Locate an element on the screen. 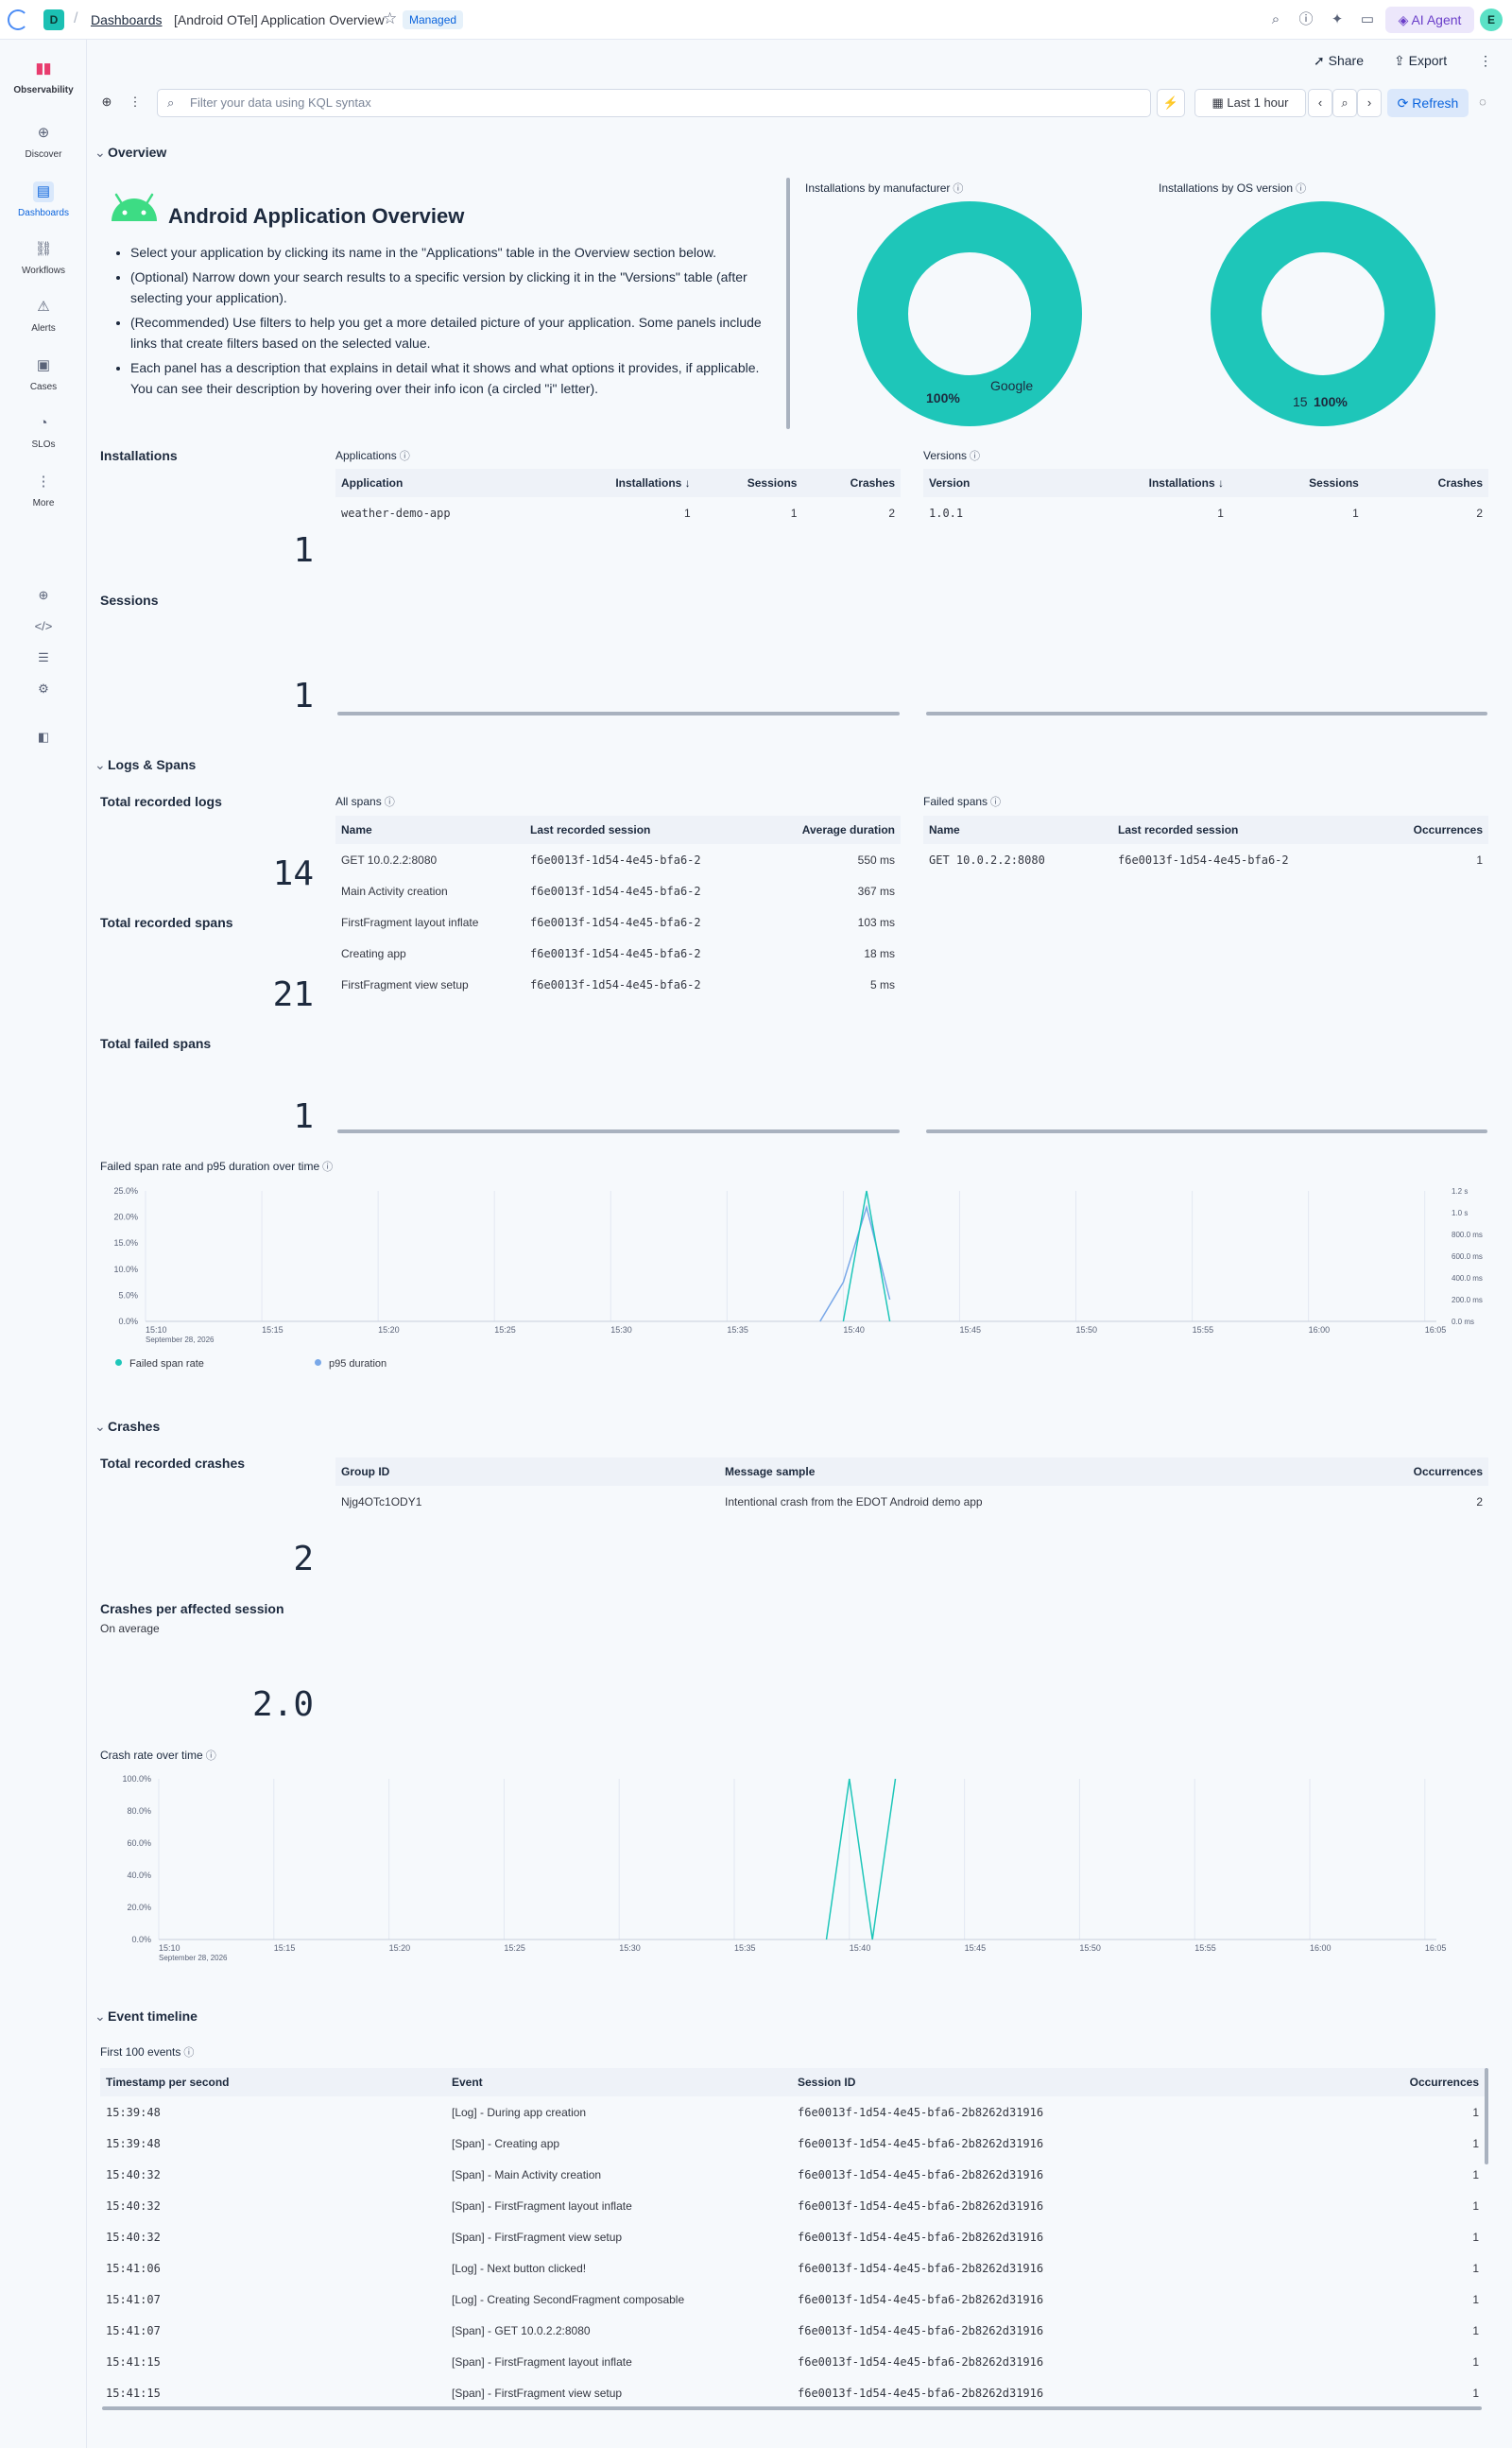 The height and width of the screenshot is (2448, 1512). space-avatar: D is located at coordinates (53, 20).